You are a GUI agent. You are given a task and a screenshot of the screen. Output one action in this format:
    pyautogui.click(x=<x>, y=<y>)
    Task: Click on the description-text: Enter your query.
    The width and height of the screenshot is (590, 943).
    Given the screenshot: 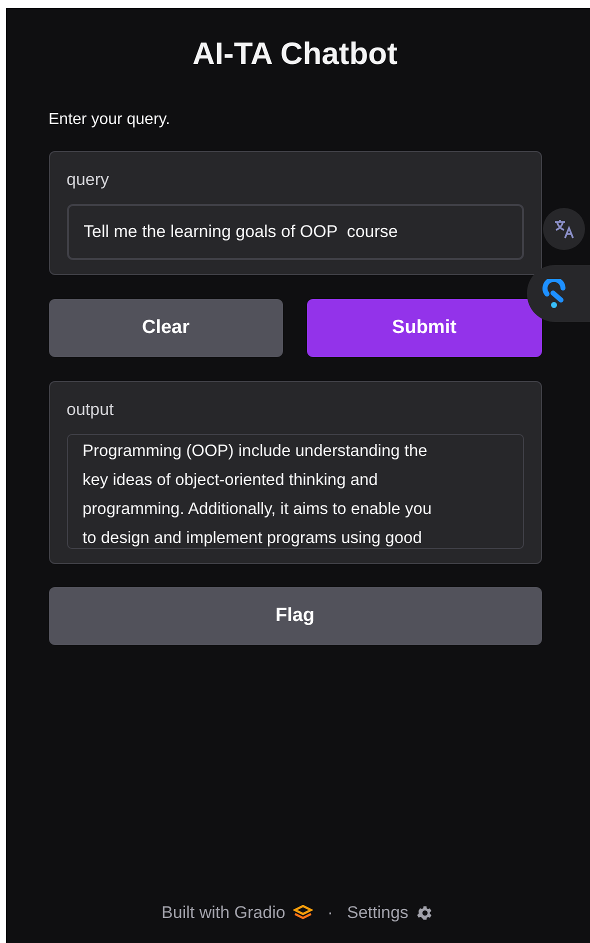 What is the action you would take?
    pyautogui.click(x=109, y=120)
    